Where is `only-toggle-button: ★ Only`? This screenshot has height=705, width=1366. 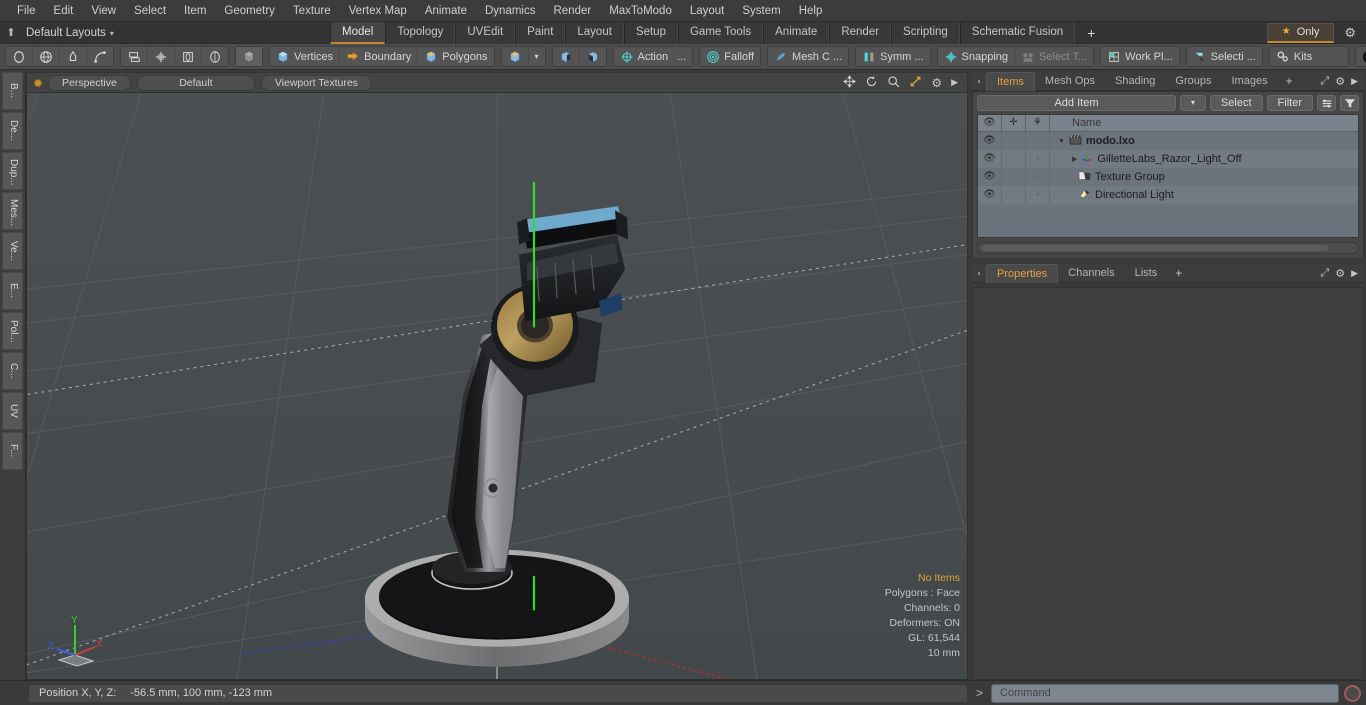
only-toggle-button: ★ Only is located at coordinates (1300, 32).